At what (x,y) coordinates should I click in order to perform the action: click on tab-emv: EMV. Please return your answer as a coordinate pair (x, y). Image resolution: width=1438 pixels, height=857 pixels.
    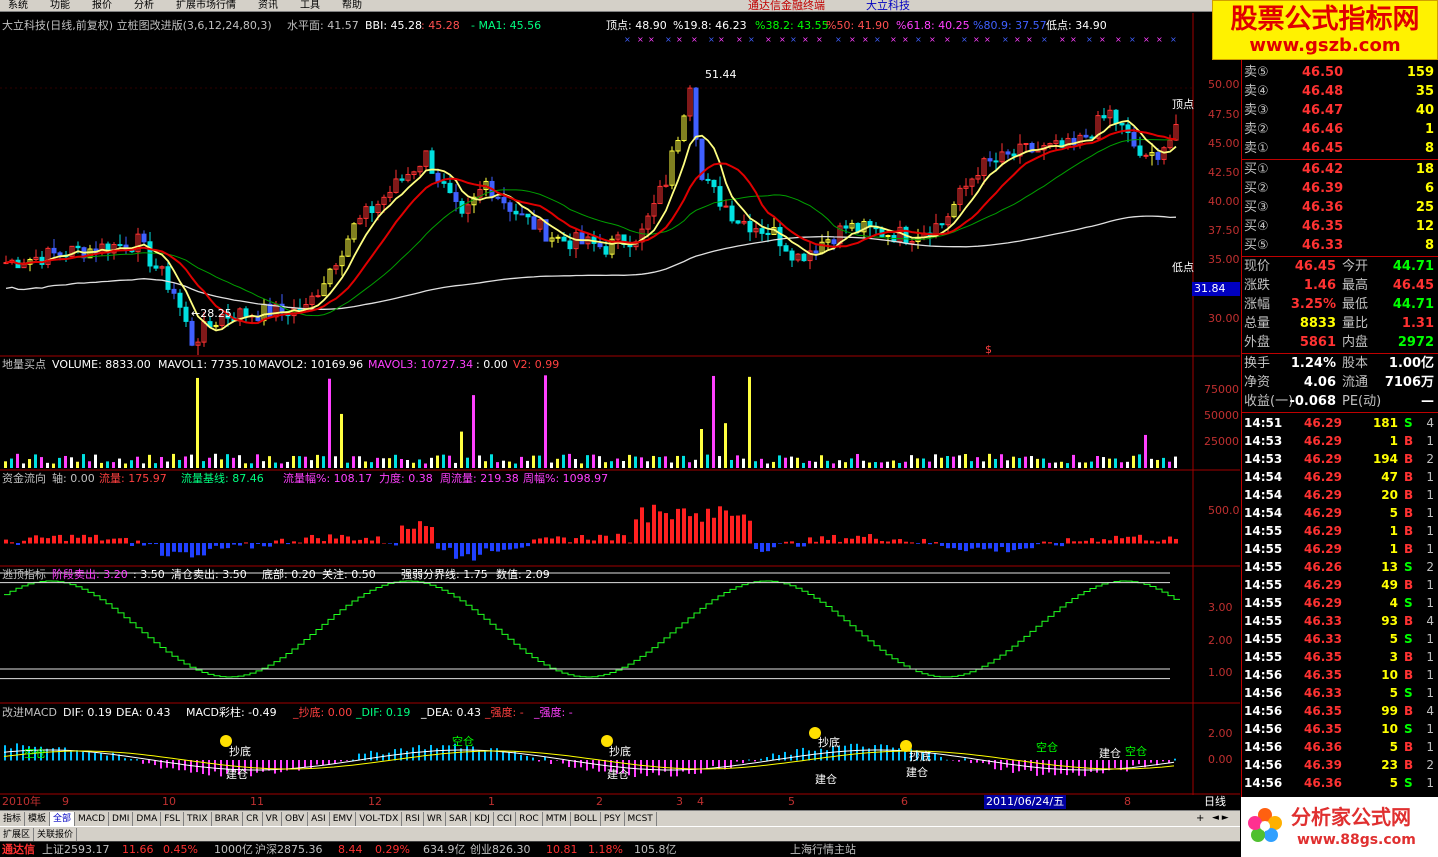
    Looking at the image, I should click on (343, 819).